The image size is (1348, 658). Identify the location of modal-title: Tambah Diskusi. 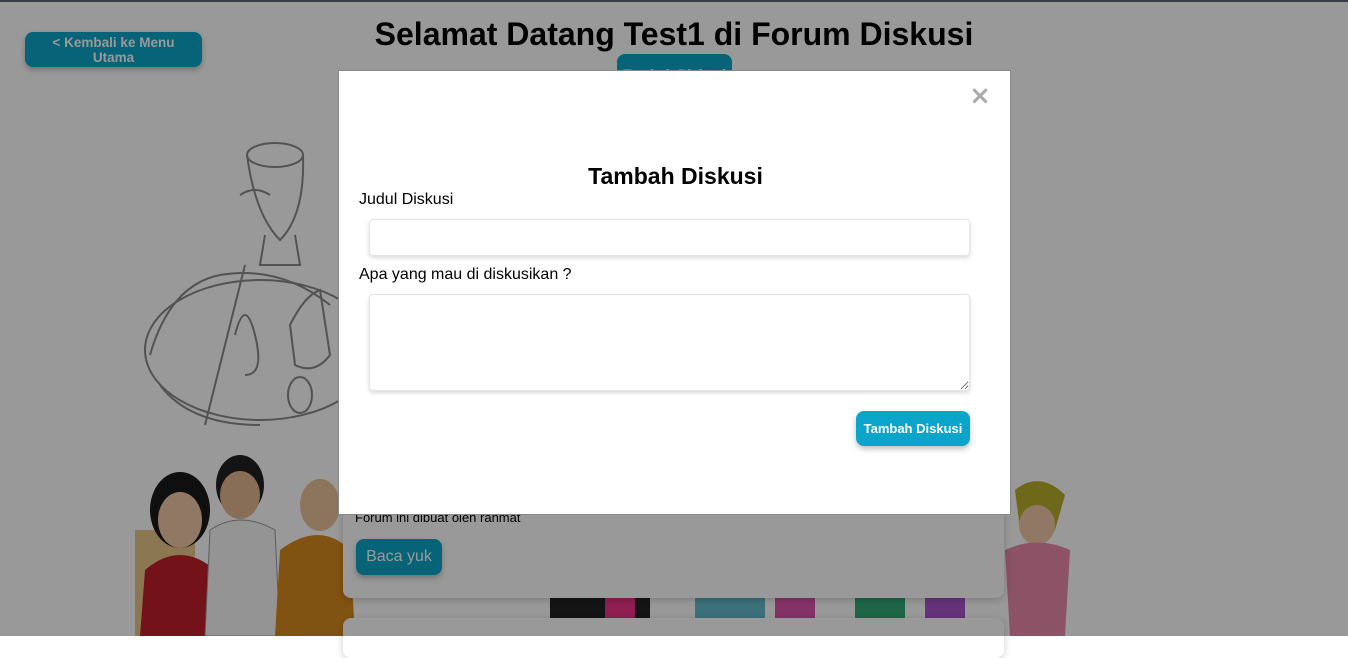
(675, 176).